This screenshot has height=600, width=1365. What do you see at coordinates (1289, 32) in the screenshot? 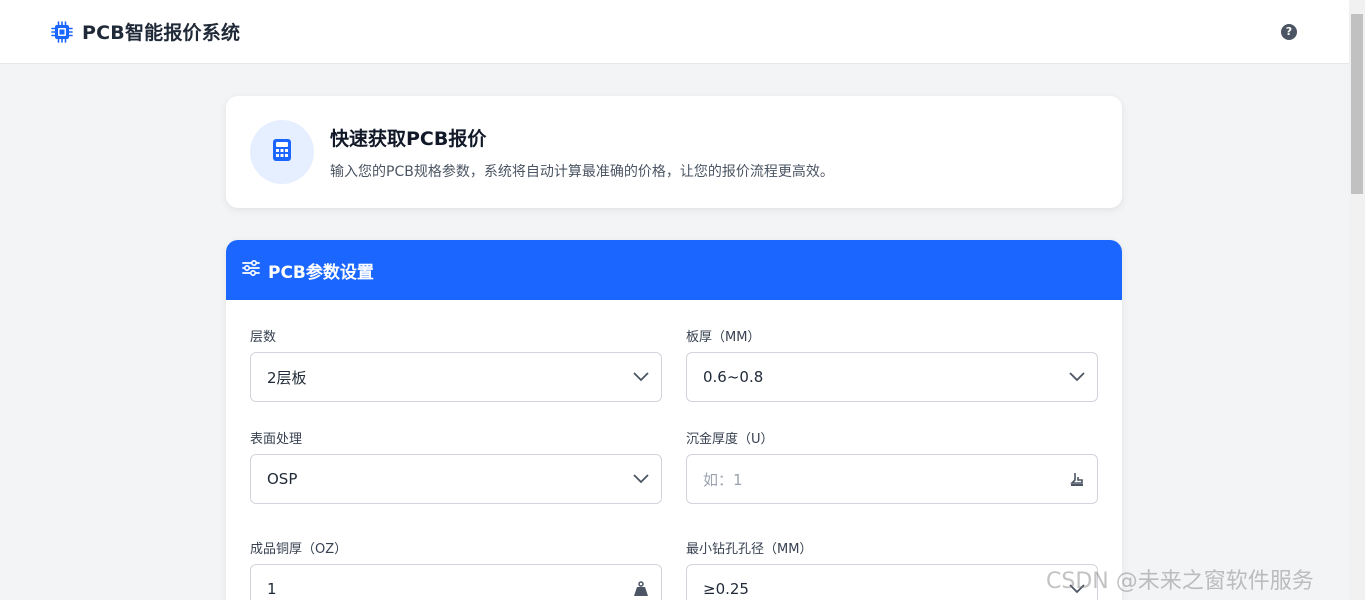
I see `question-circle-icon: ?` at bounding box center [1289, 32].